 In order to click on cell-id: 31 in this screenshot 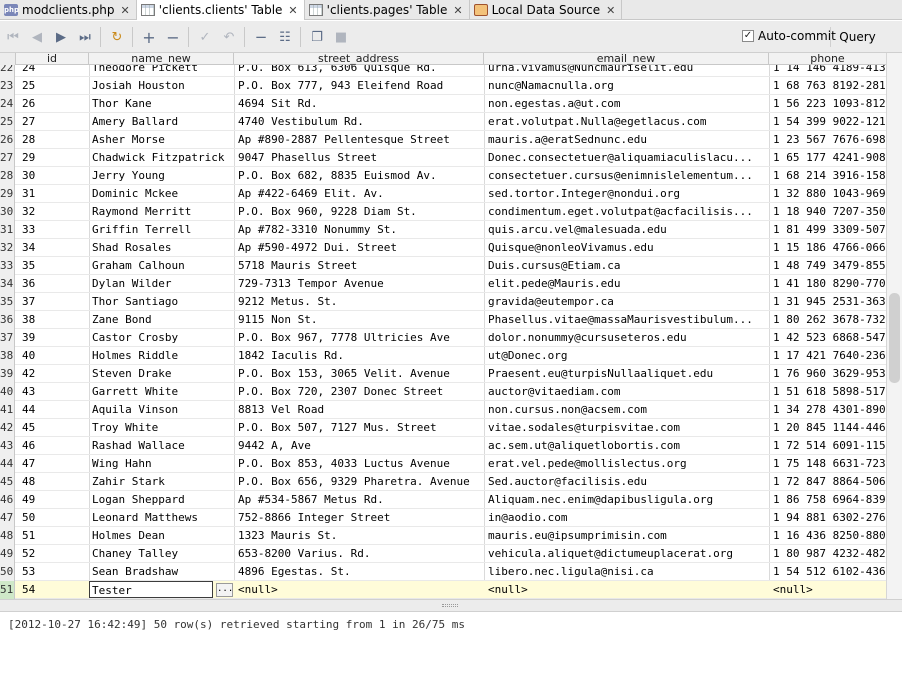, I will do `click(54, 194)`.